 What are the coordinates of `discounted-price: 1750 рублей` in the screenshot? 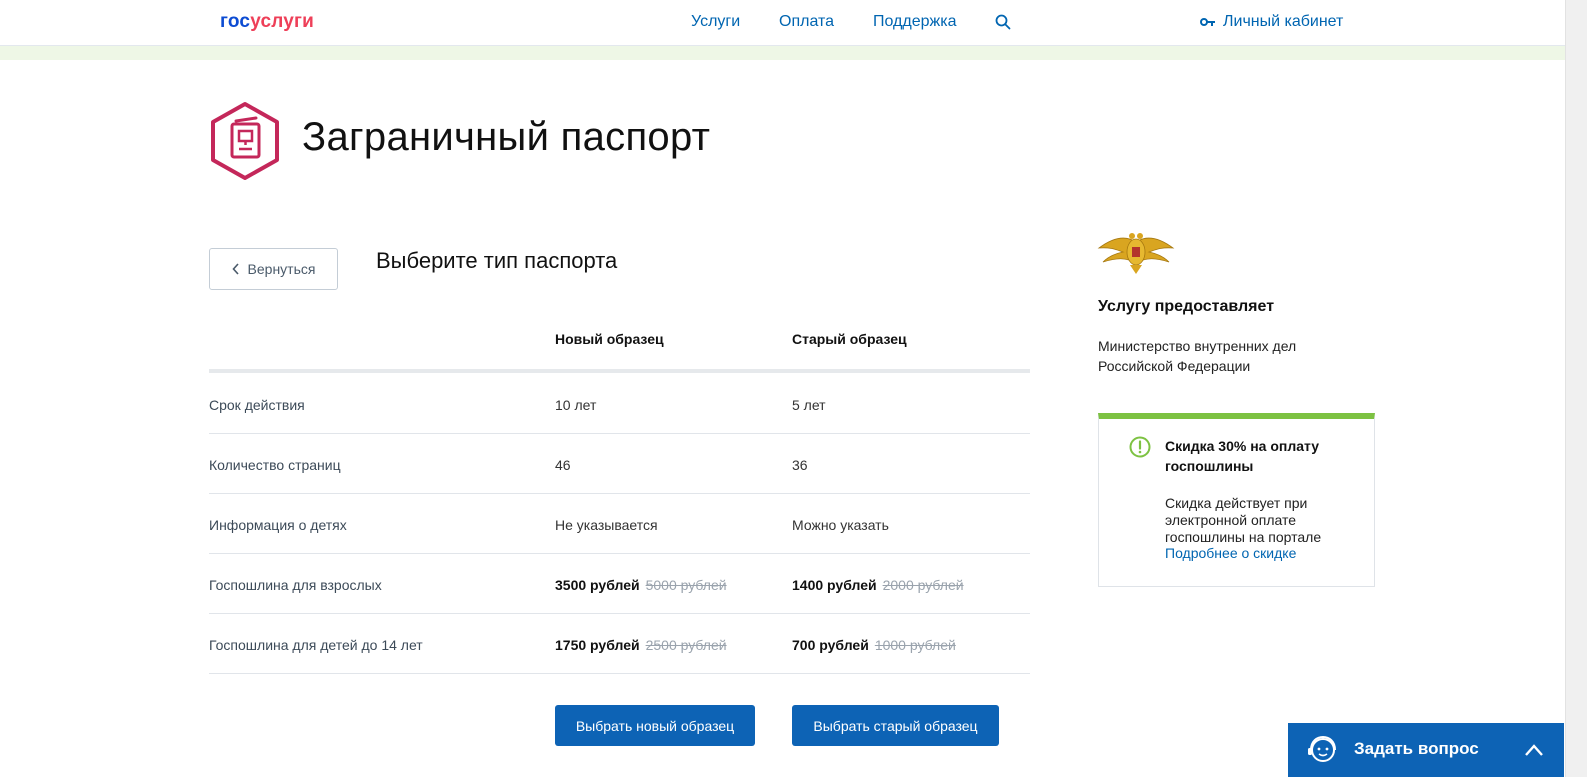 It's located at (597, 645).